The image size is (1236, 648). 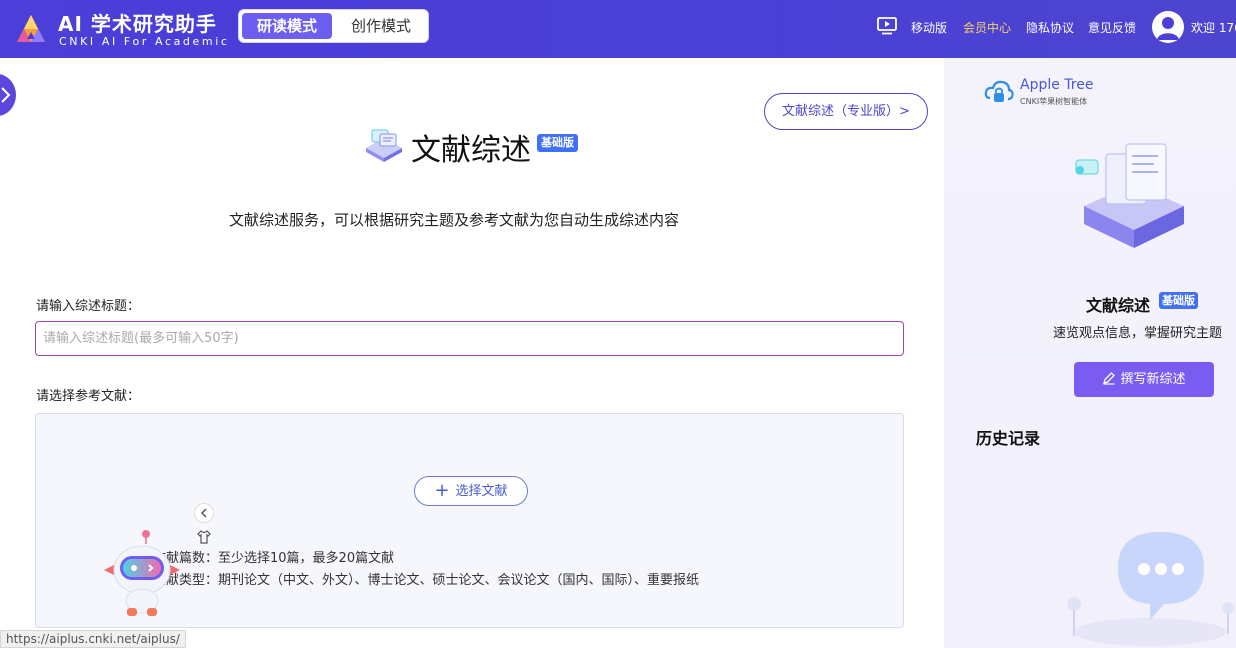 What do you see at coordinates (929, 27) in the screenshot?
I see `nav-mobile: 移动版` at bounding box center [929, 27].